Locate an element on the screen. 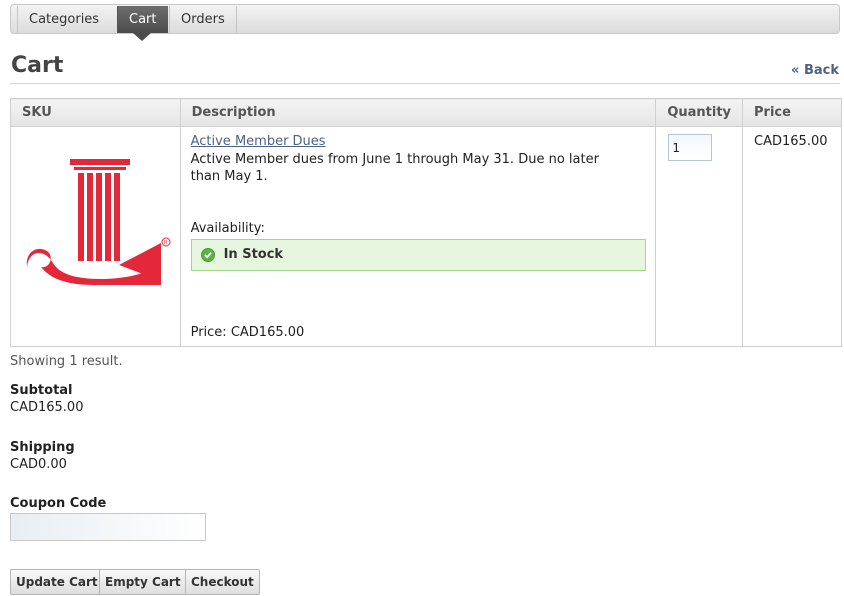 The image size is (844, 596). stock-status-box: In Stock is located at coordinates (418, 255).